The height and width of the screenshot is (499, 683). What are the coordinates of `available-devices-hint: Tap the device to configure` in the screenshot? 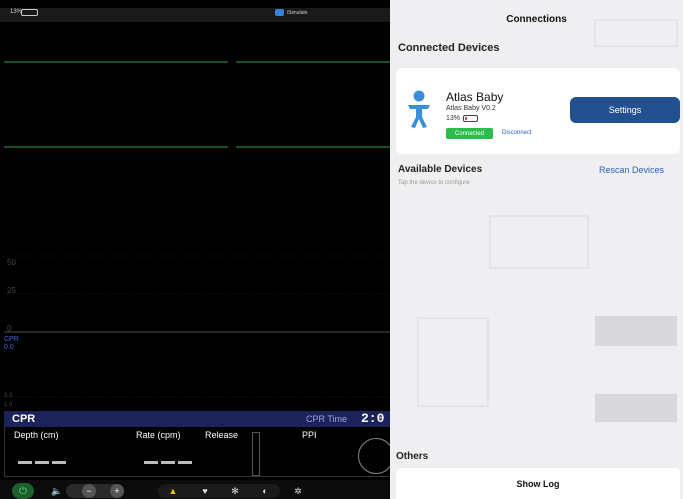 It's located at (434, 183).